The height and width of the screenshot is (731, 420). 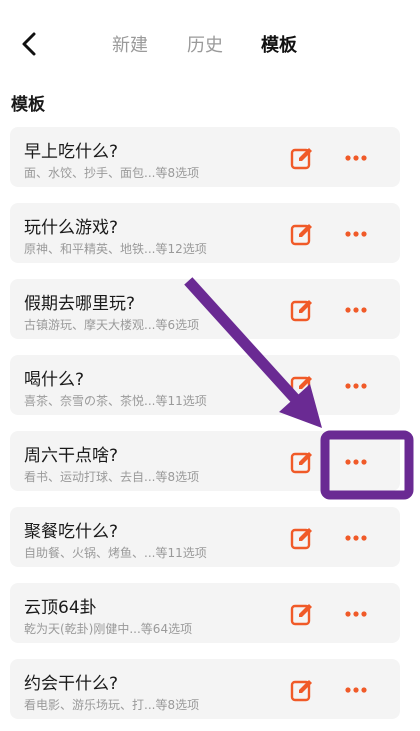 What do you see at coordinates (28, 105) in the screenshot?
I see `section-title: 模板` at bounding box center [28, 105].